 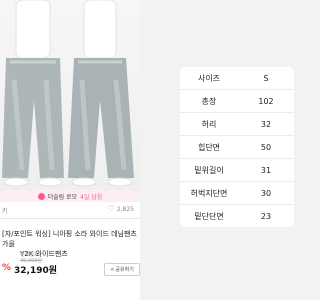 What do you see at coordinates (112, 269) in the screenshot?
I see `share-icon: <` at bounding box center [112, 269].